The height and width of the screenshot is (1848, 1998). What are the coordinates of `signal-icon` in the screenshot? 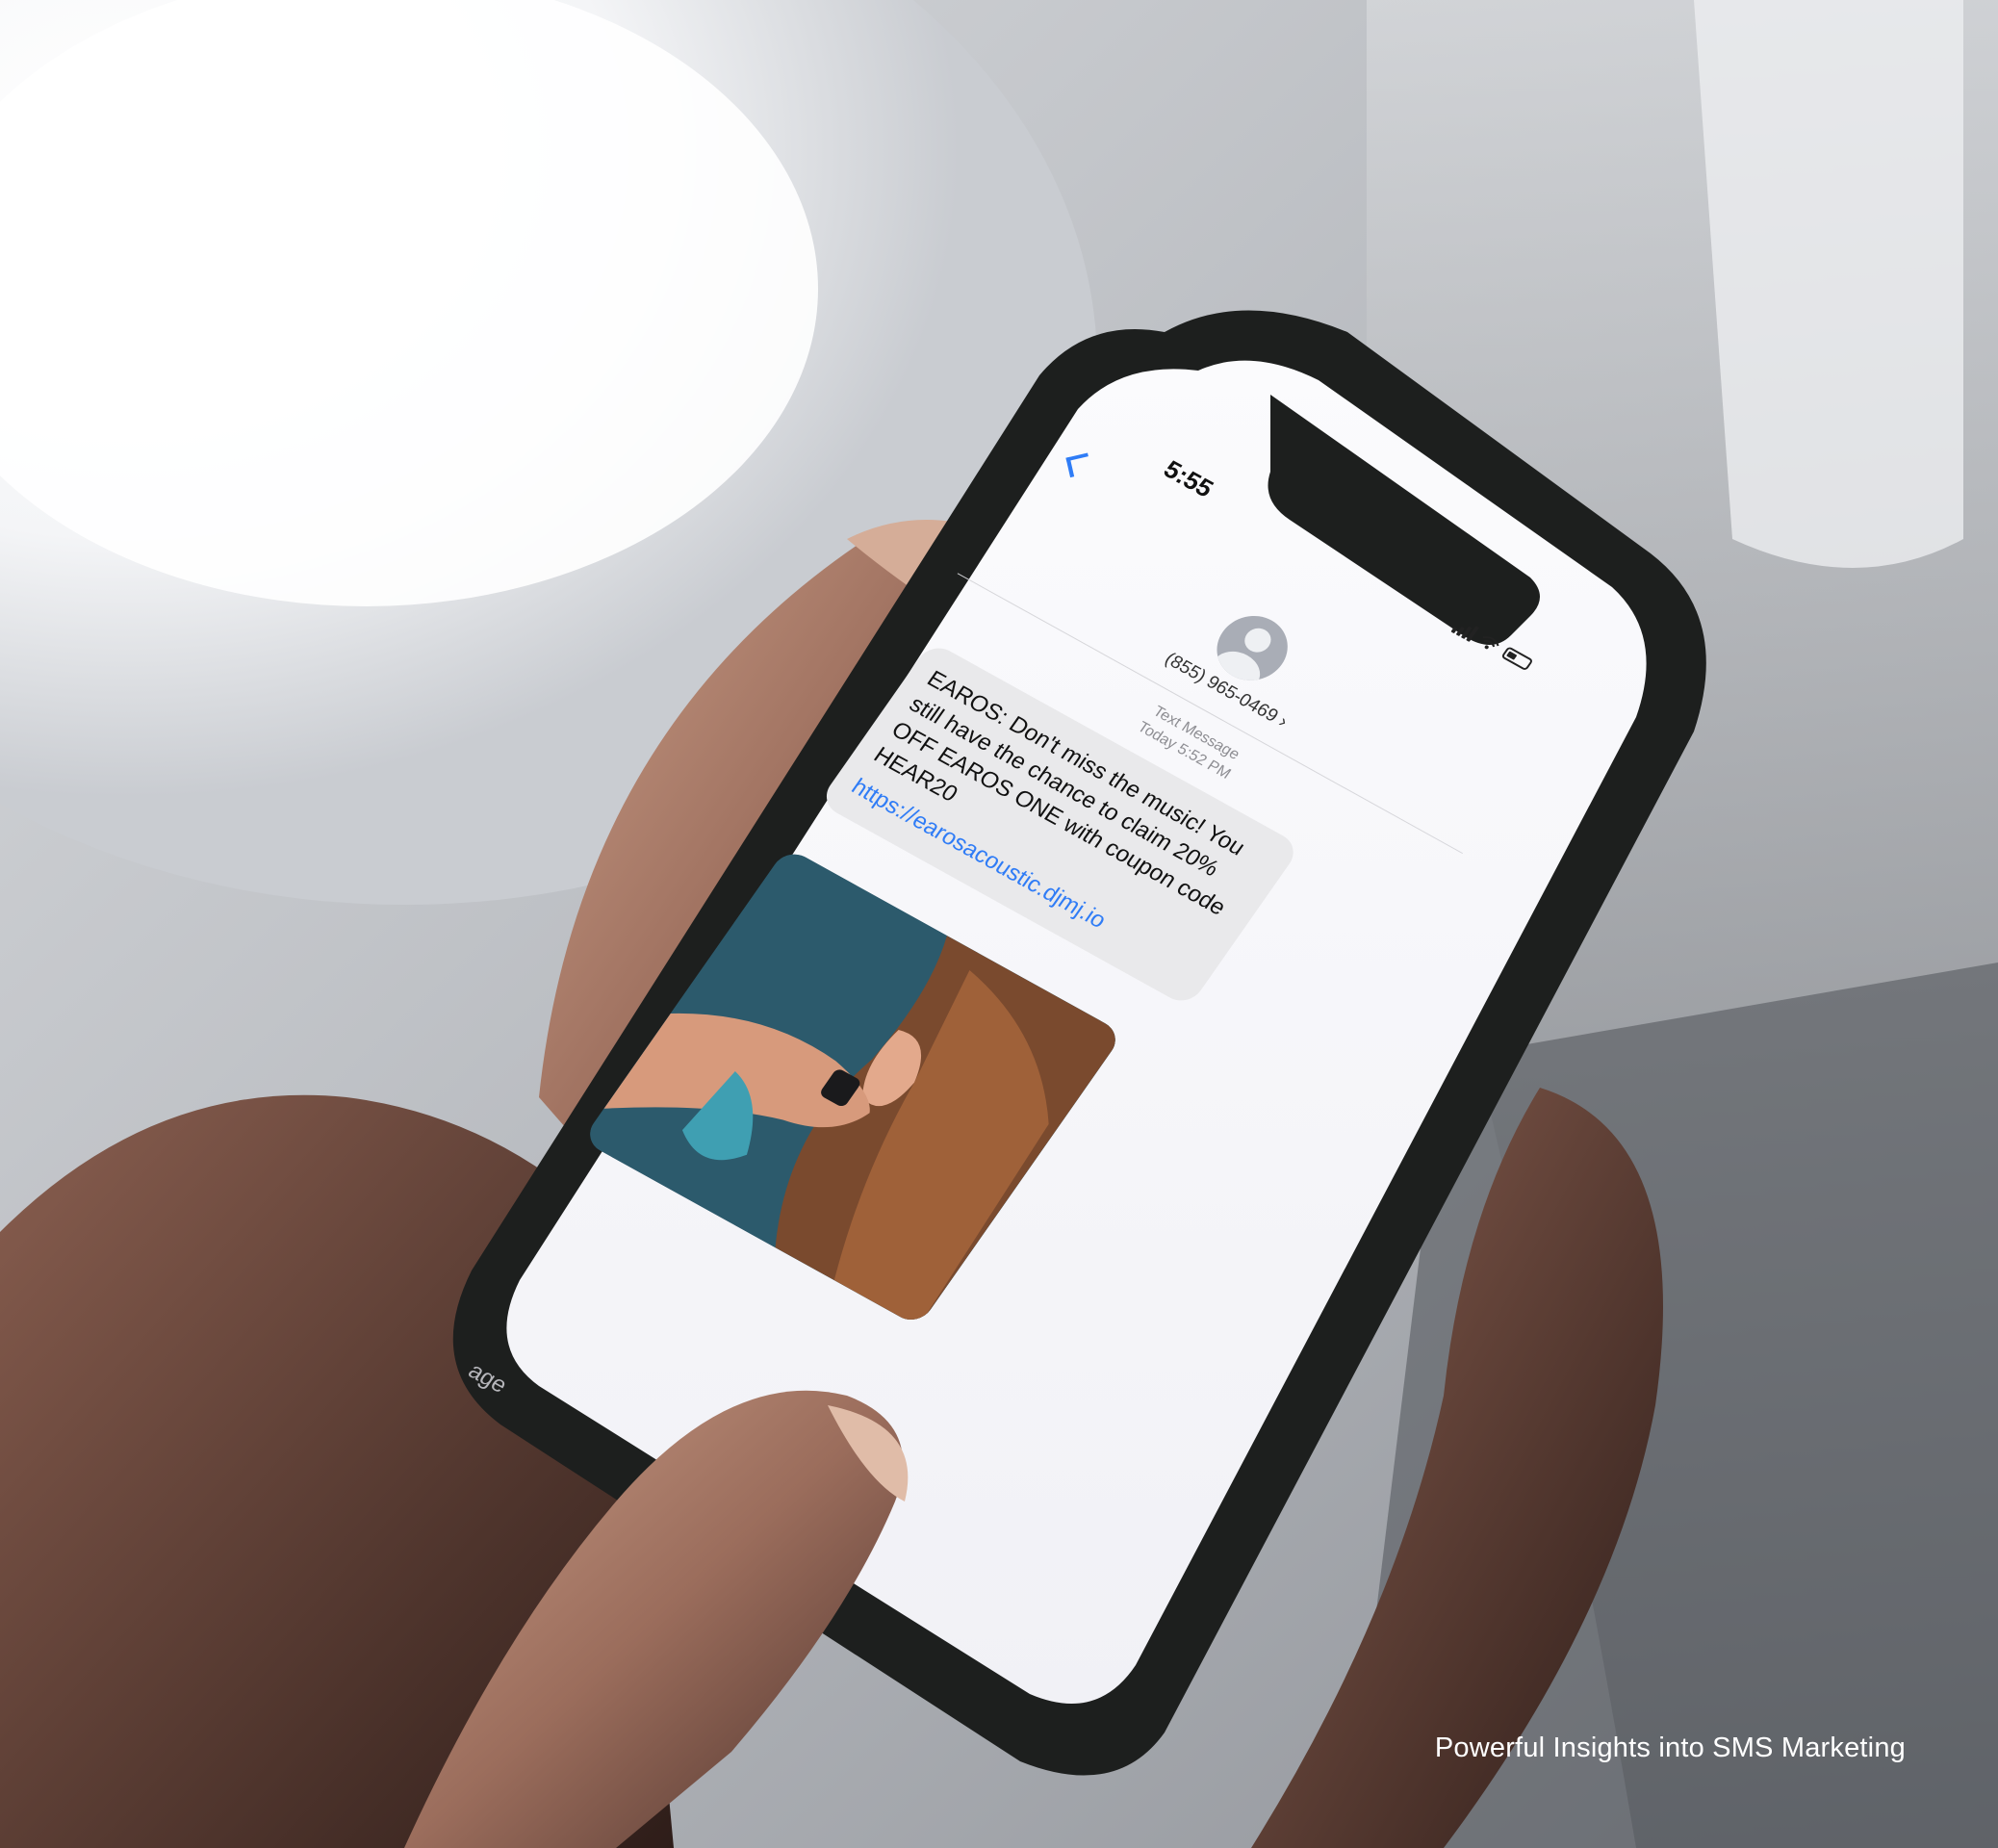 It's located at (1465, 629).